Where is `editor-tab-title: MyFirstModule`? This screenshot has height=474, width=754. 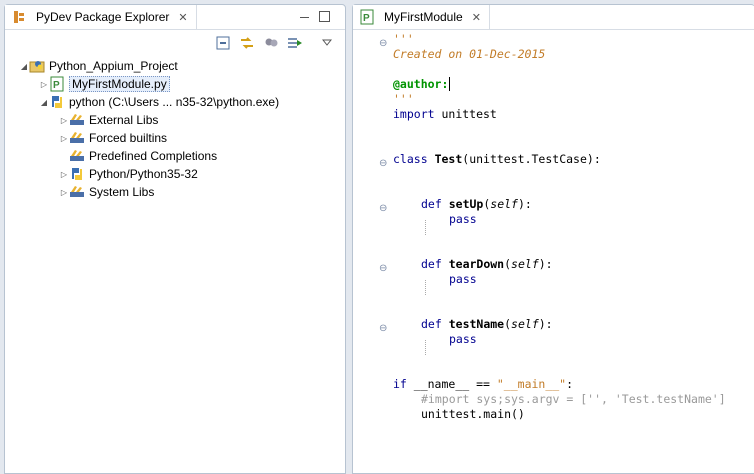
editor-tab-title: MyFirstModule is located at coordinates (423, 17).